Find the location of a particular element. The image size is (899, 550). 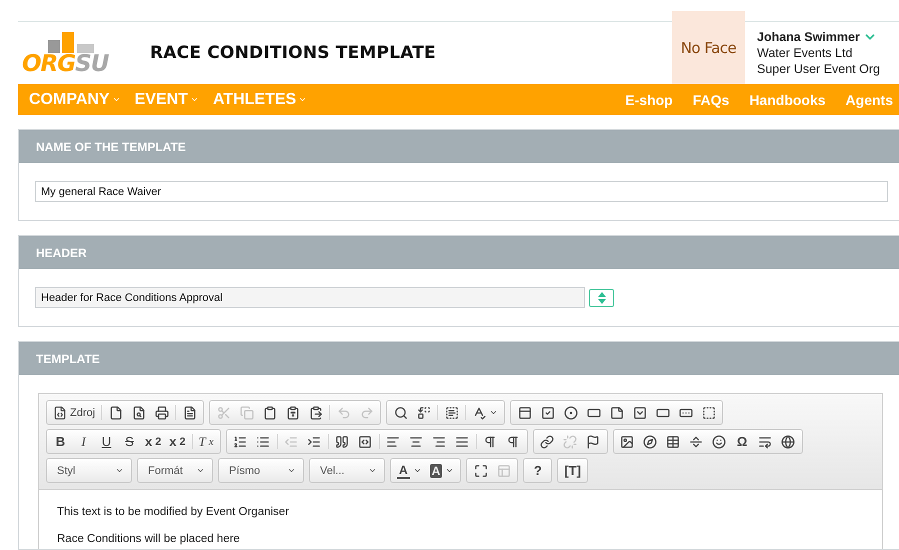

paste-word-icon is located at coordinates (315, 413).